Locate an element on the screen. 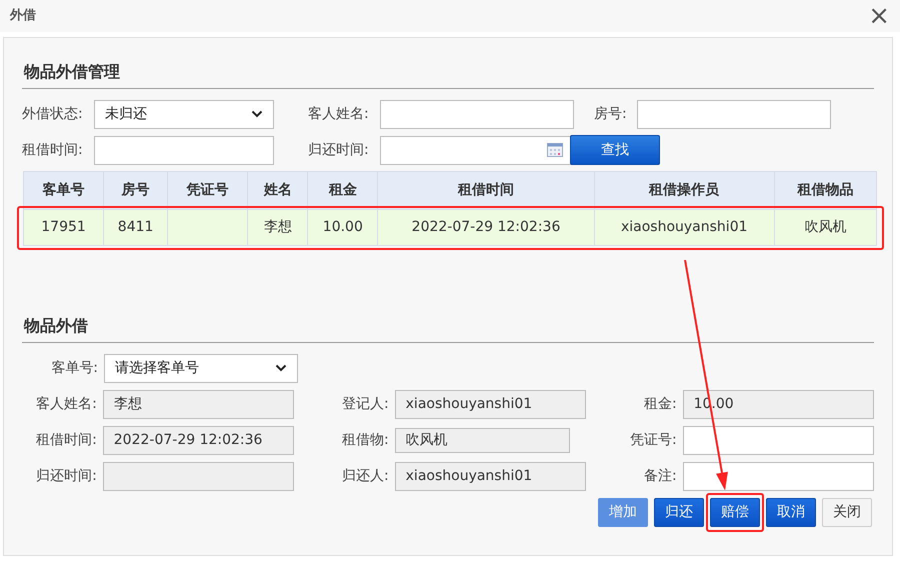 Image resolution: width=900 pixels, height=564 pixels. table-cell: 17951 is located at coordinates (64, 228).